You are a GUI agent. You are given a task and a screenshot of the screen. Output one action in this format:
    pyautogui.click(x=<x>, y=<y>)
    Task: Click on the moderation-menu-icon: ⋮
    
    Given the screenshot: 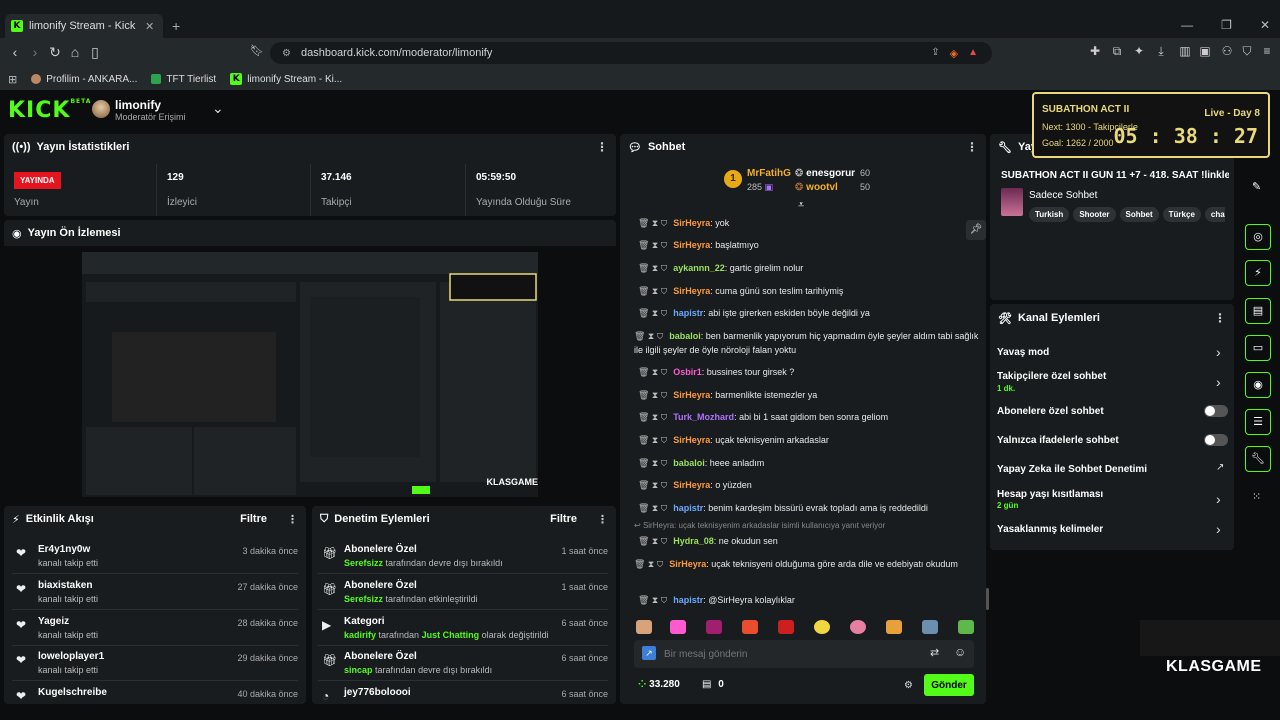 What is the action you would take?
    pyautogui.click(x=602, y=519)
    